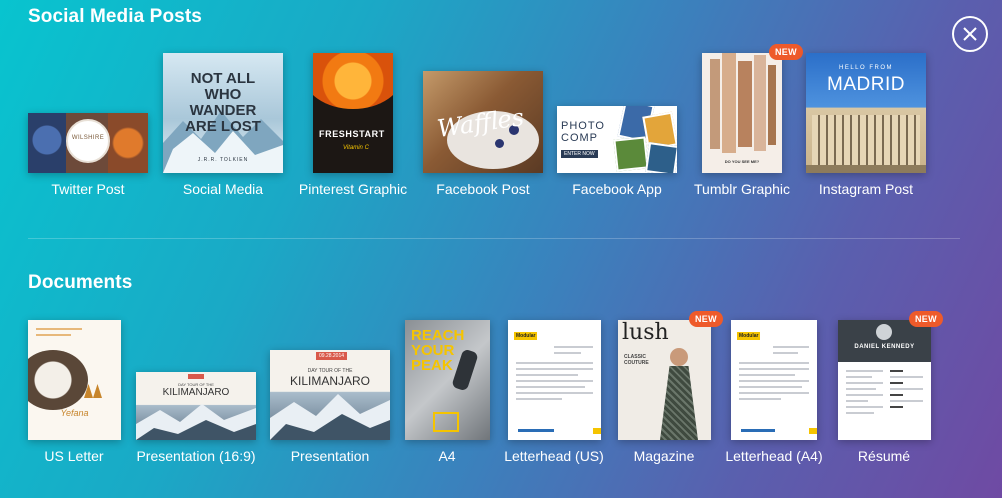  I want to click on close-icon, so click(970, 34).